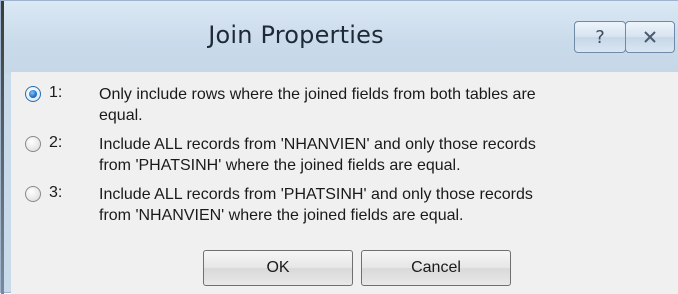  Describe the element at coordinates (2, 147) in the screenshot. I see `window-edge` at that location.